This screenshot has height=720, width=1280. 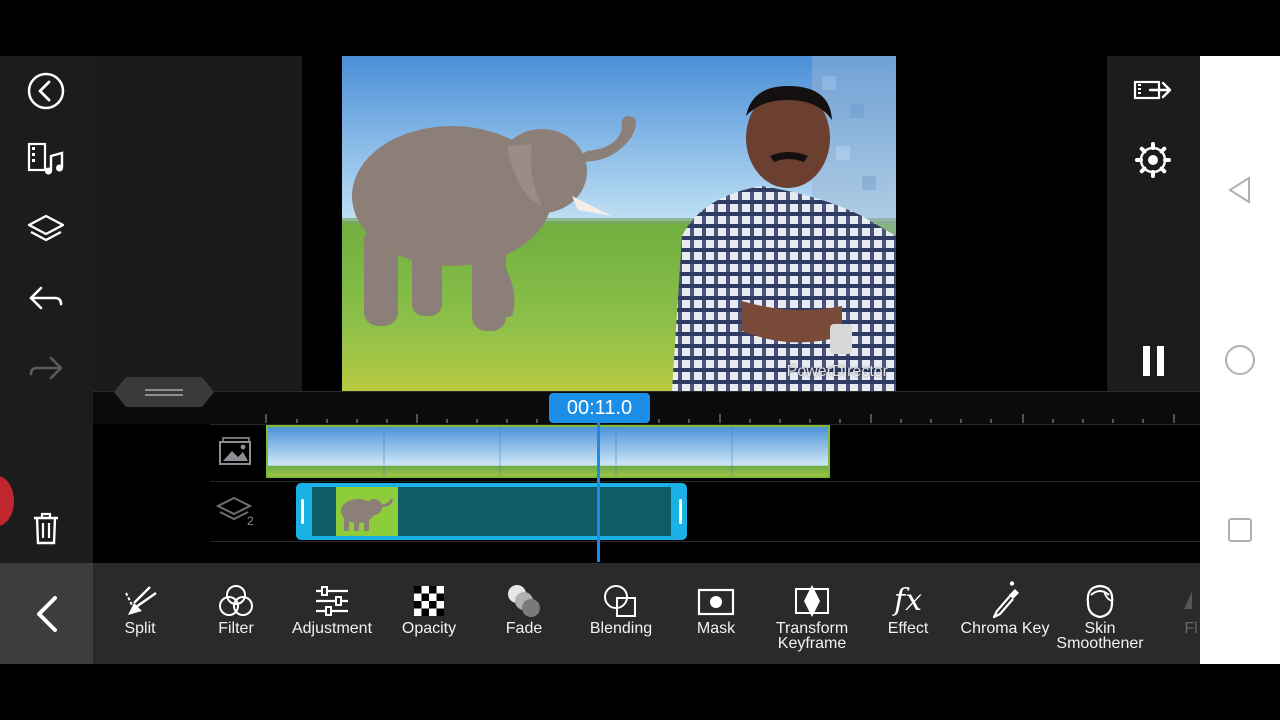 I want to click on undo-button, so click(x=46, y=298).